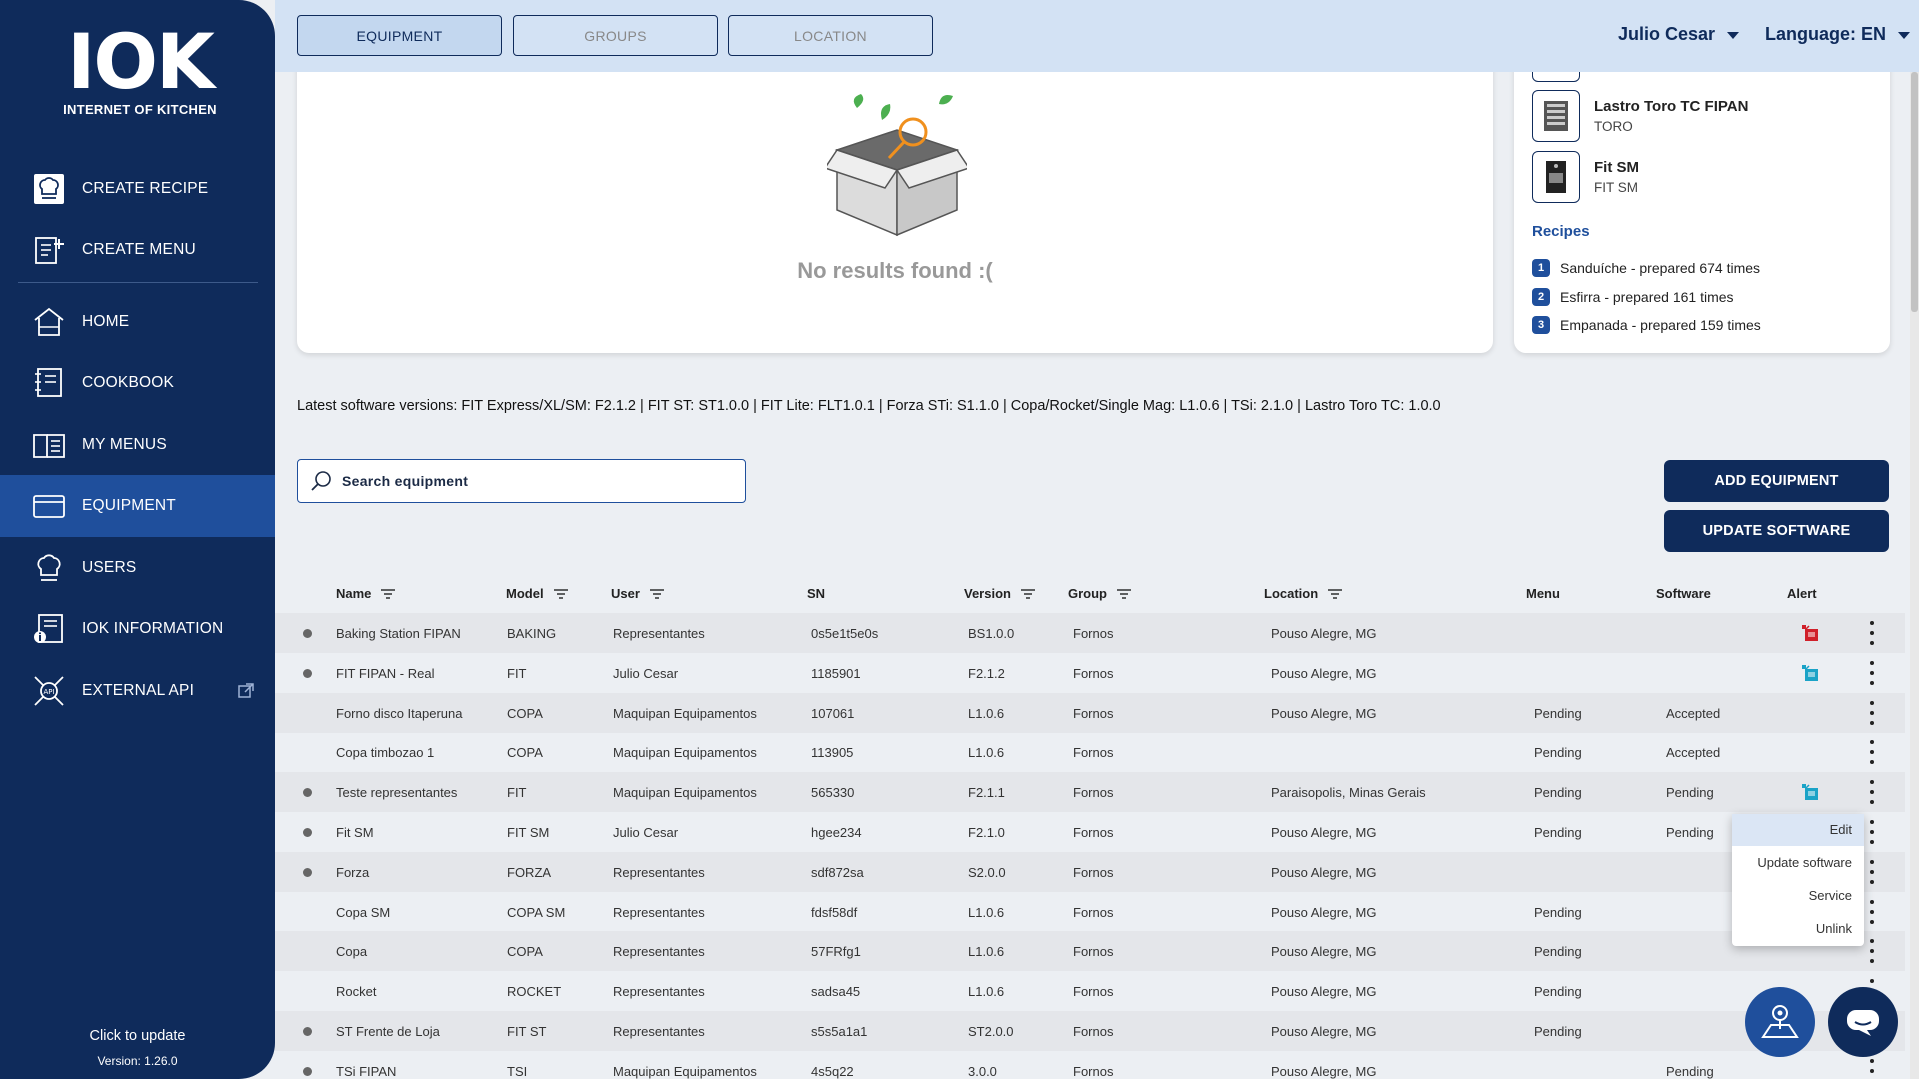 This screenshot has height=1079, width=1919. Describe the element at coordinates (140, 71) in the screenshot. I see `iok-logo: IOK INTERNET OF KITCHEN` at that location.